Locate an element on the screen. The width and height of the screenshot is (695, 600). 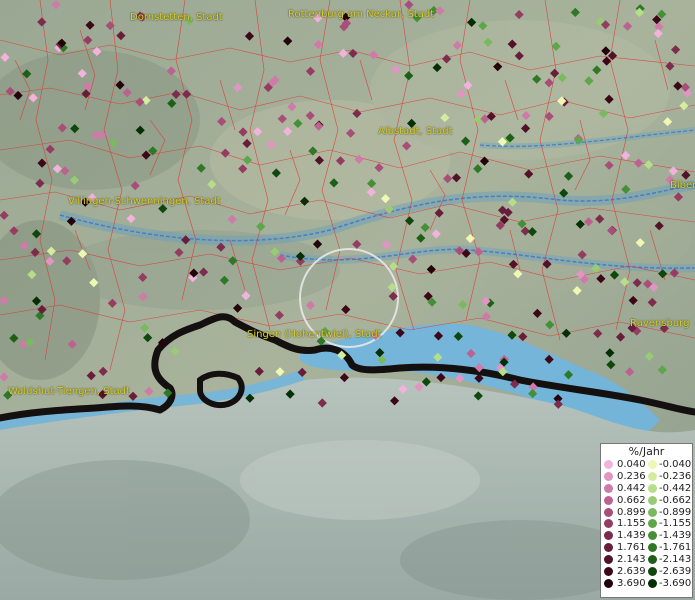
city-label-villingen-schwenningen: Villingen-Schwenningen, Stadt is located at coordinates (144, 201).